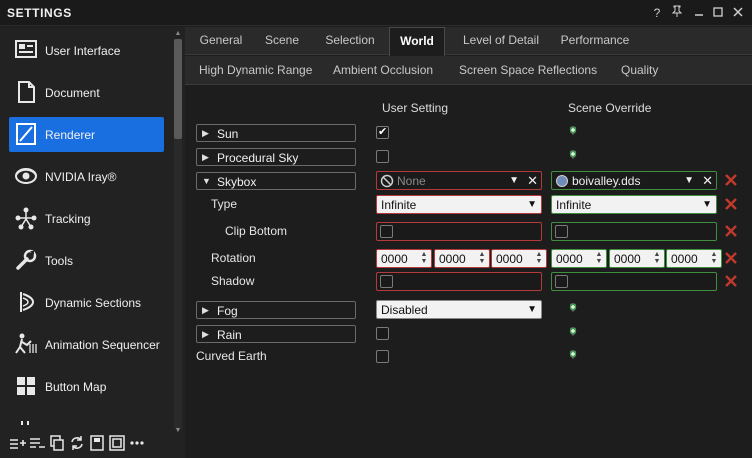 The height and width of the screenshot is (458, 752). I want to click on tab-screen-space-reflections: Screen Space Reflections, so click(528, 70).